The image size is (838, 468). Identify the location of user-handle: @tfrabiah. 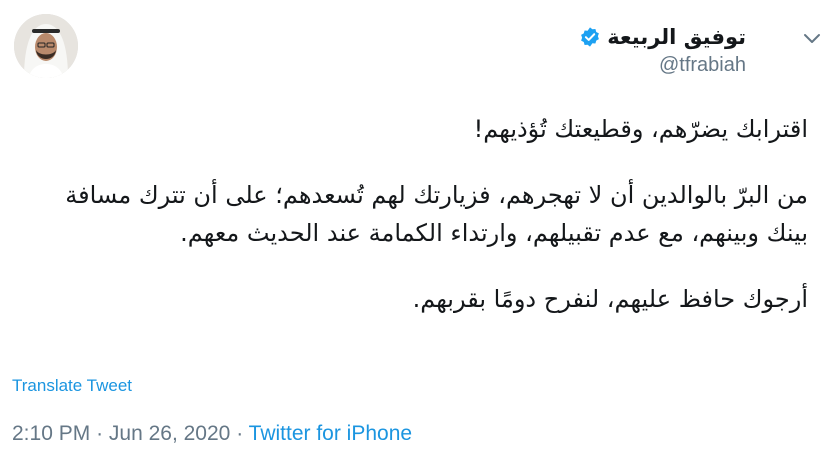
(662, 65).